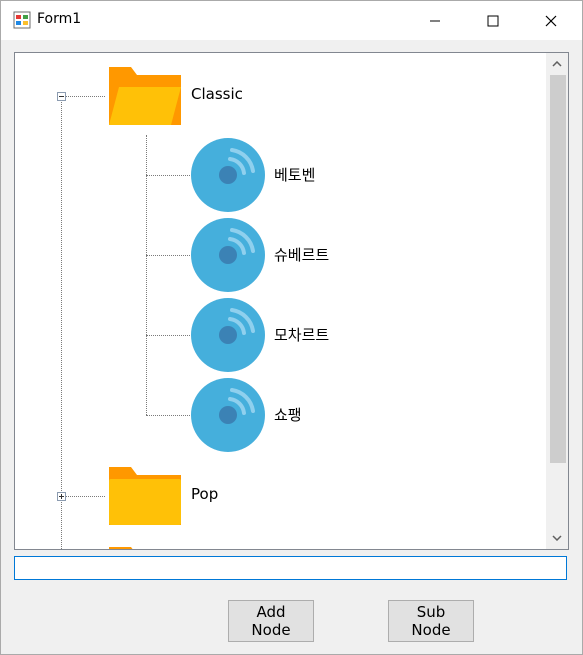 This screenshot has height=655, width=583. What do you see at coordinates (271, 621) in the screenshot?
I see `add-node-button: Add Node` at bounding box center [271, 621].